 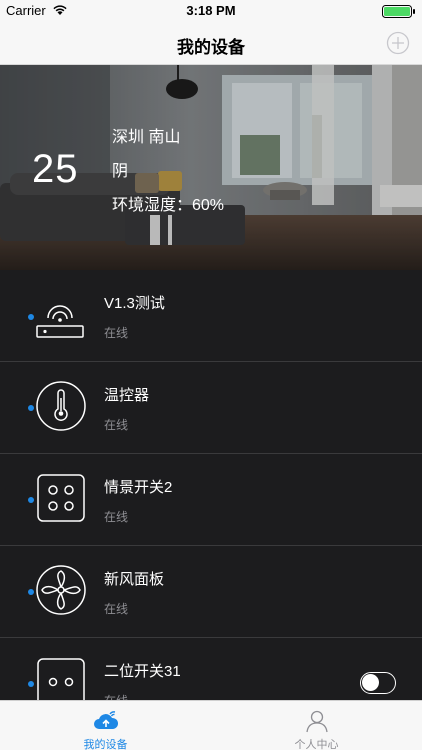 I want to click on device-name: 二位开关31, so click(x=142, y=671).